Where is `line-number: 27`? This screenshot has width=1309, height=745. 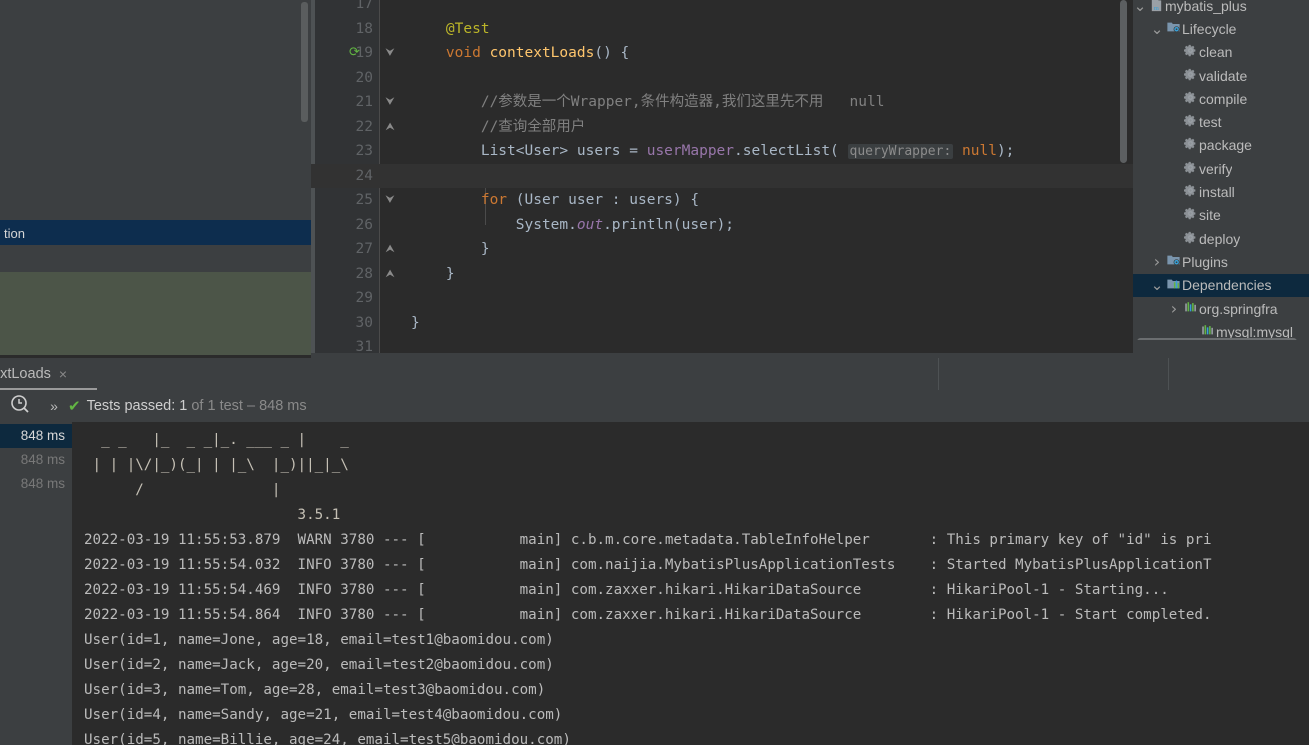 line-number: 27 is located at coordinates (364, 249).